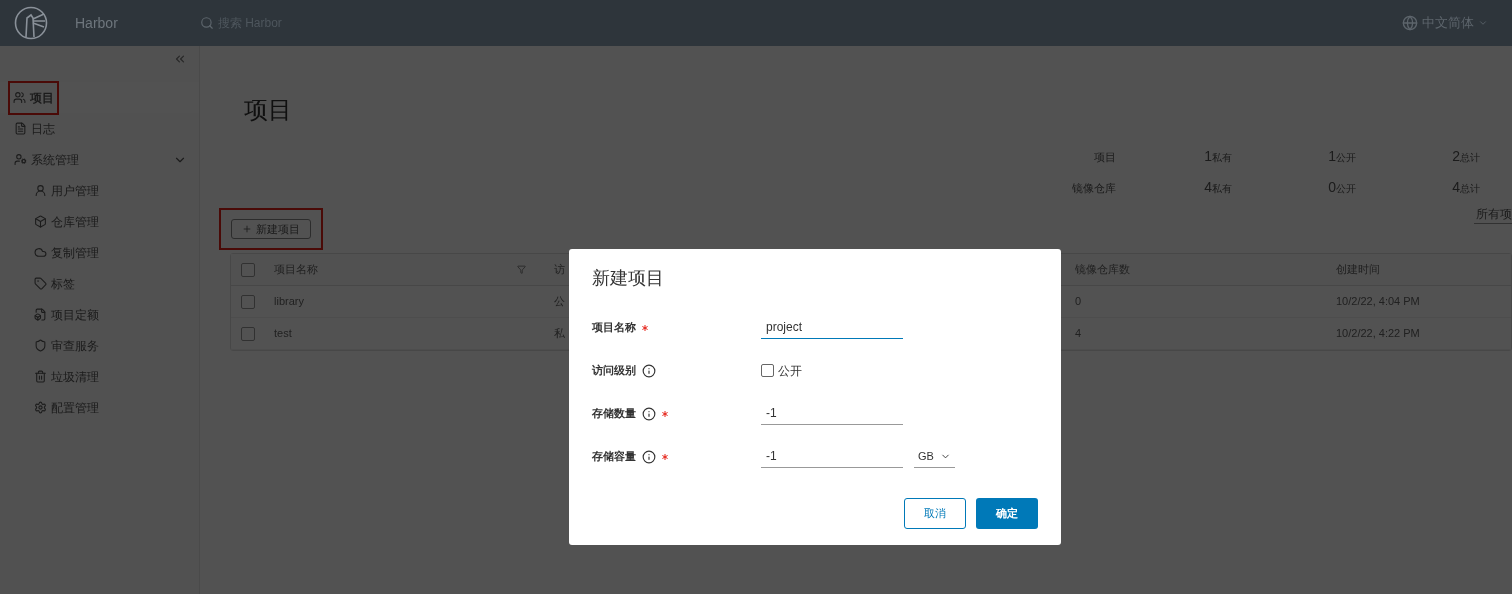 This screenshot has width=1512, height=594. I want to click on cancel-button: 取消, so click(935, 513).